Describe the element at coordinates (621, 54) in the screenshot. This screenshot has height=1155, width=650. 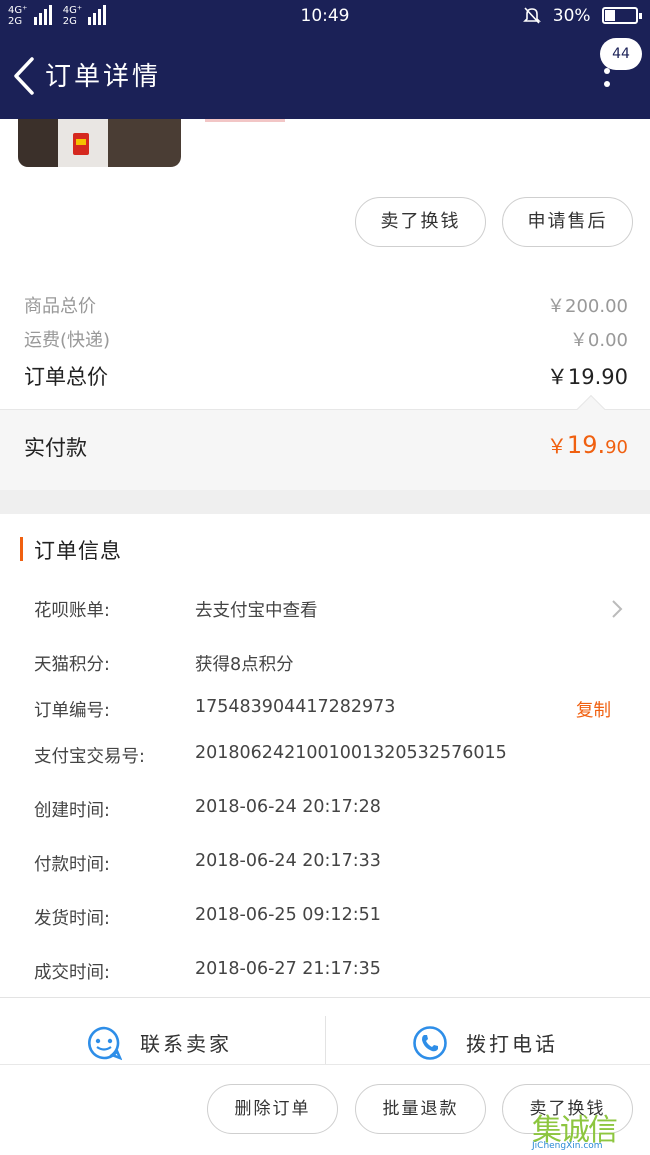
I see `message-count-badge: 44` at that location.